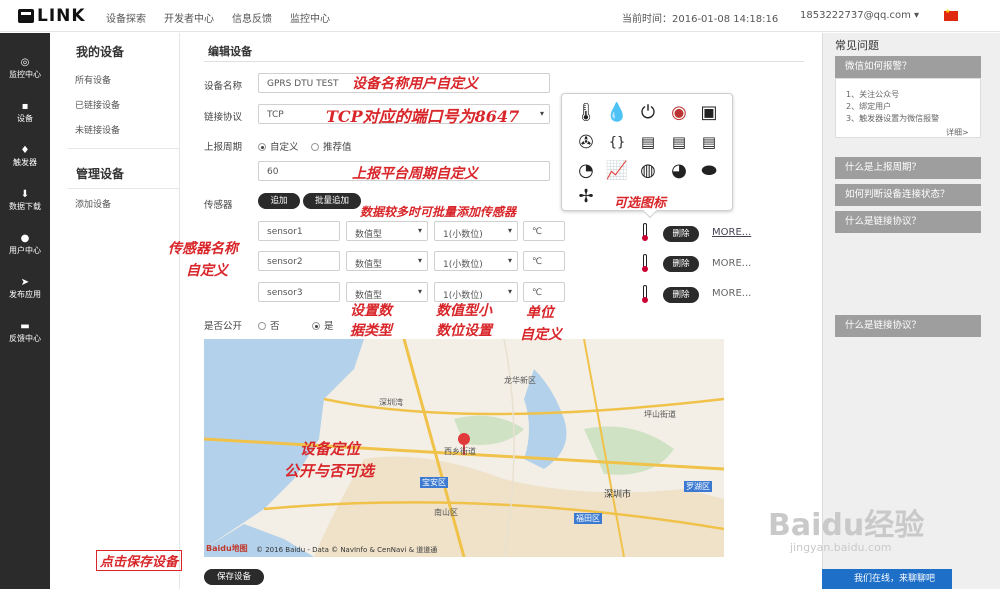  Describe the element at coordinates (887, 579) in the screenshot. I see `online-chat-button: 我们在线，来聊聊吧` at that location.